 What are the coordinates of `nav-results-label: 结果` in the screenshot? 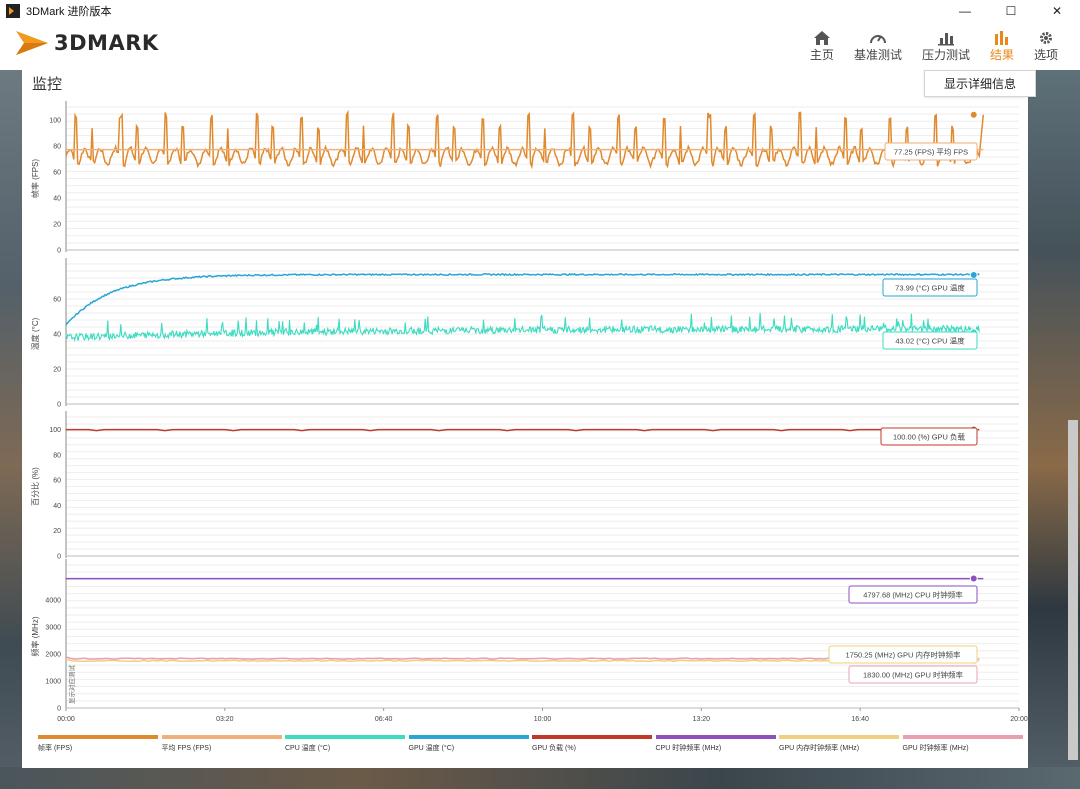 It's located at (1001, 55).